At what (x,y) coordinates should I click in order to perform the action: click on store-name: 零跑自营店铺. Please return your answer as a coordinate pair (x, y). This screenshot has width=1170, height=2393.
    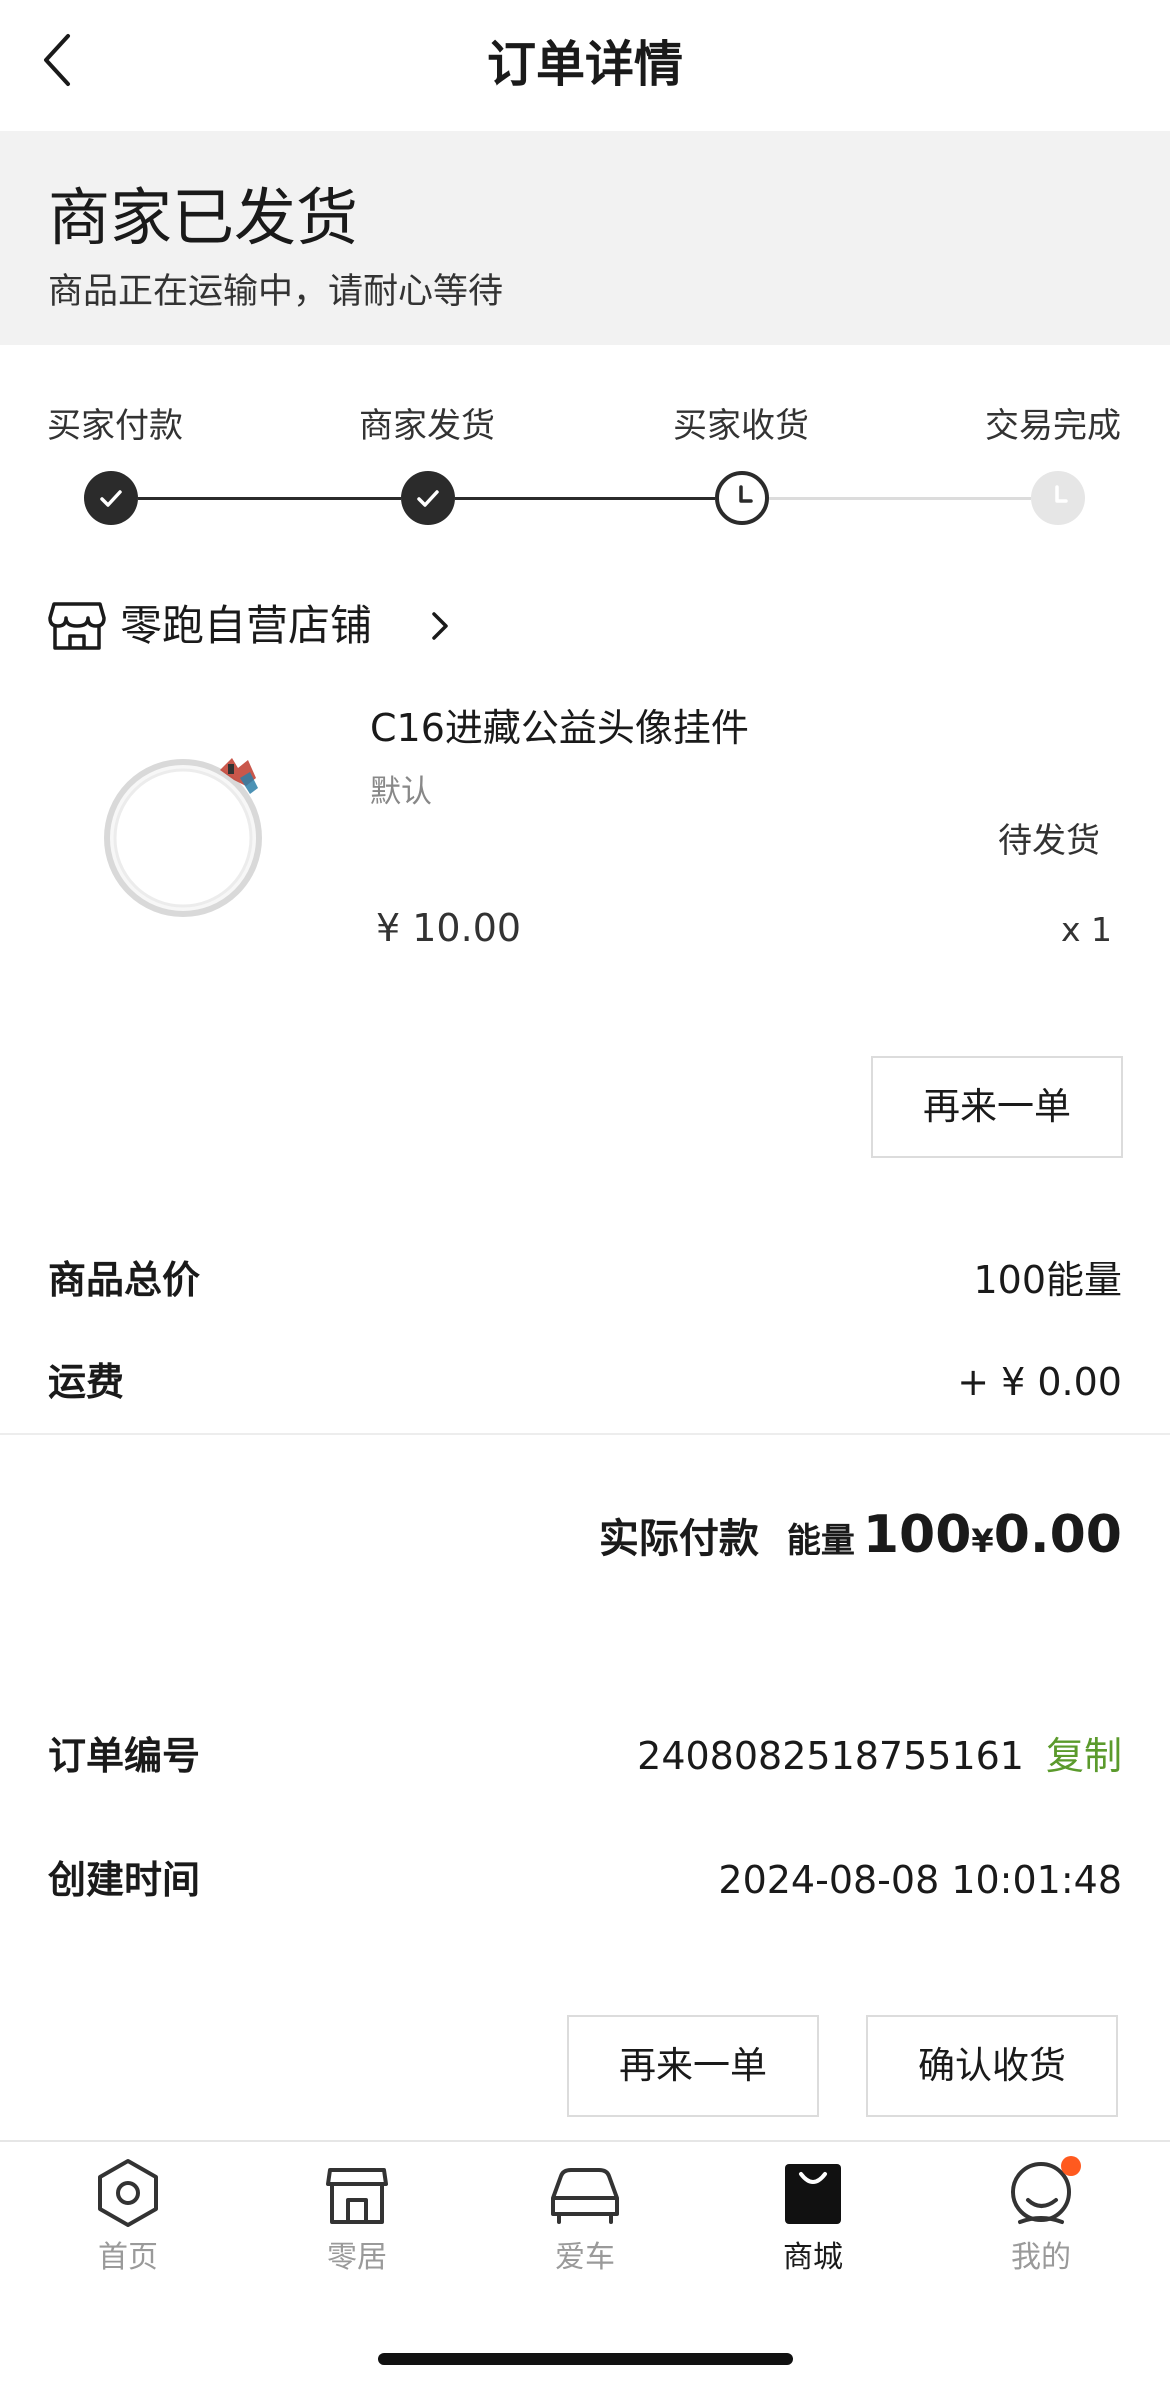
    Looking at the image, I should click on (246, 626).